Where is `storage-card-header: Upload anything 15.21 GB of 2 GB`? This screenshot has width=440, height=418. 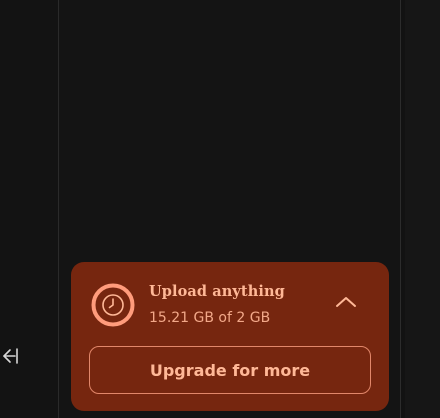
storage-card-header: Upload anything 15.21 GB of 2 GB is located at coordinates (229, 305).